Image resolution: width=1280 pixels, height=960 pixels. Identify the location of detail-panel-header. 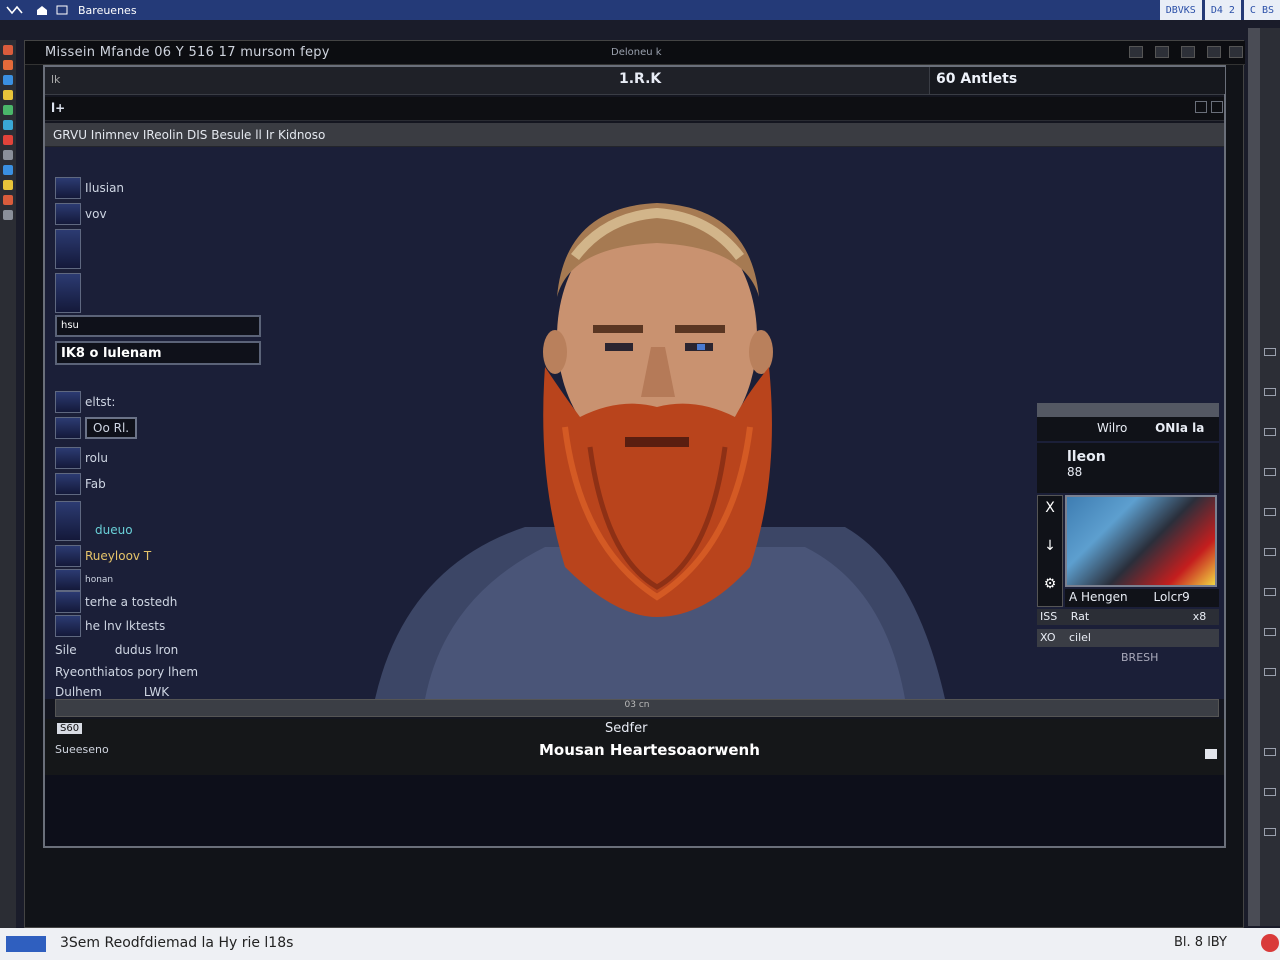
(1128, 410).